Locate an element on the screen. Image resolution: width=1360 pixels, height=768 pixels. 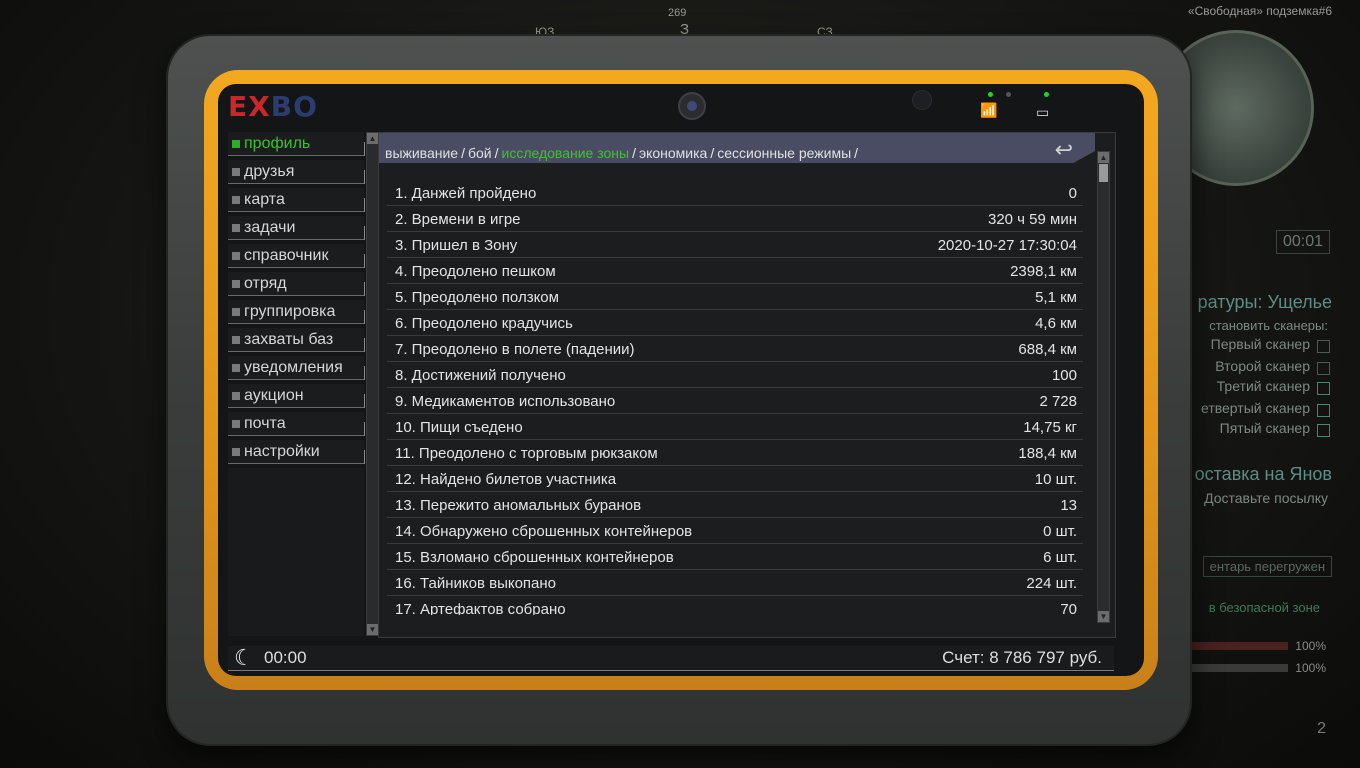
stat-label: 2. Времени в игре is located at coordinates (458, 219).